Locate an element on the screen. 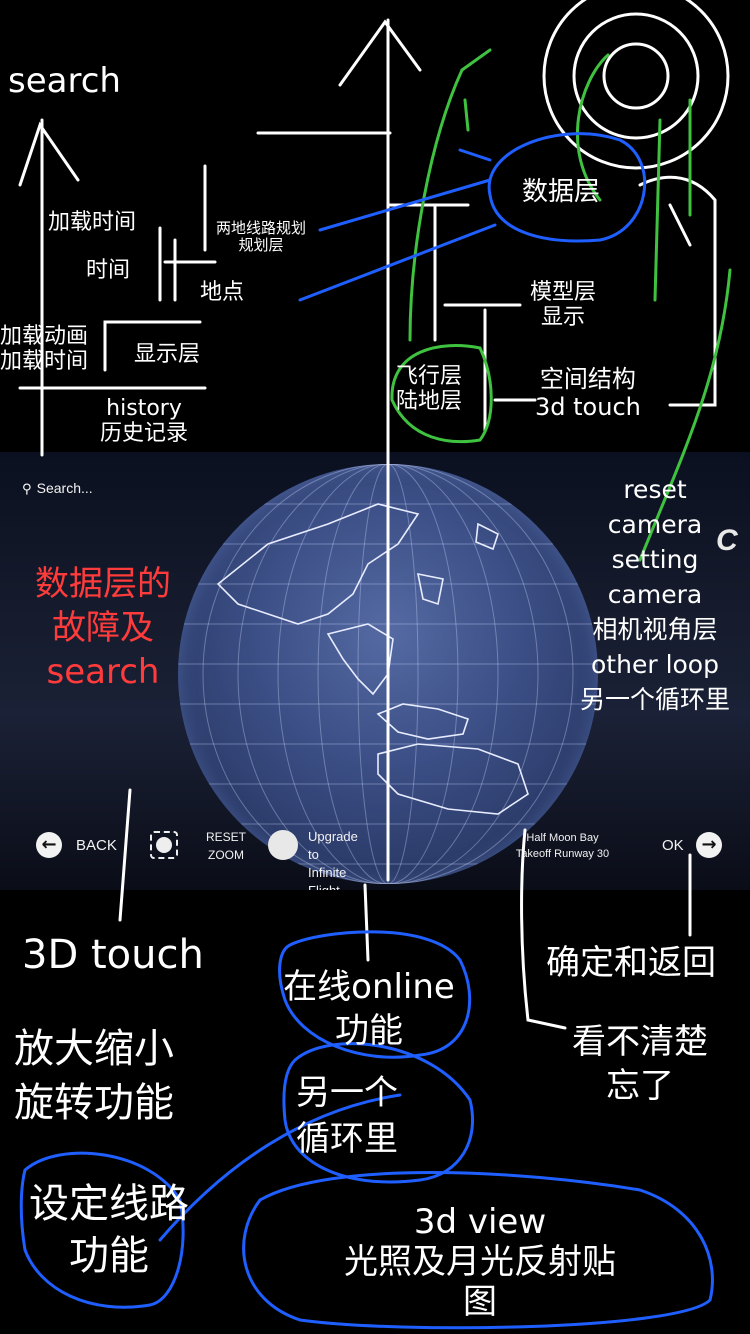 This screenshot has width=750, height=1334. note-zoom-rotate: 放大缩小 旋转功能 is located at coordinates (94, 1076).